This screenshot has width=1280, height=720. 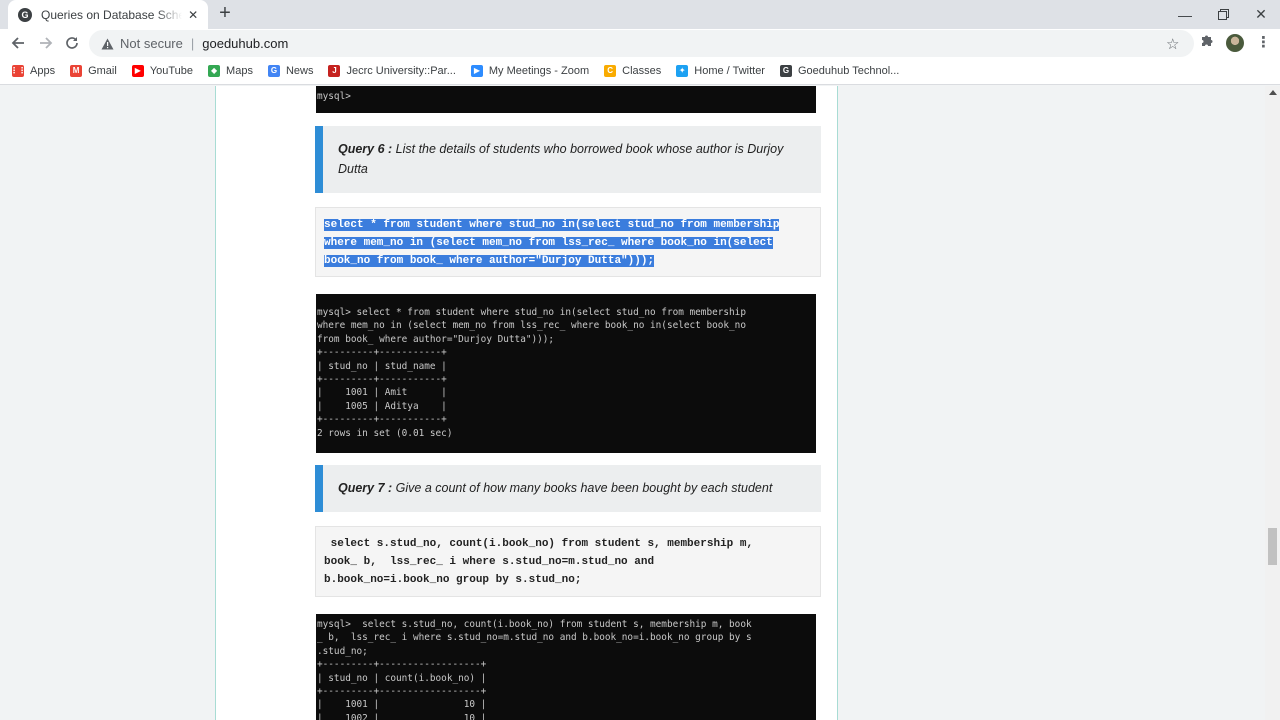 What do you see at coordinates (112, 14) in the screenshot?
I see `tab-title: Queries on Database Schema for` at bounding box center [112, 14].